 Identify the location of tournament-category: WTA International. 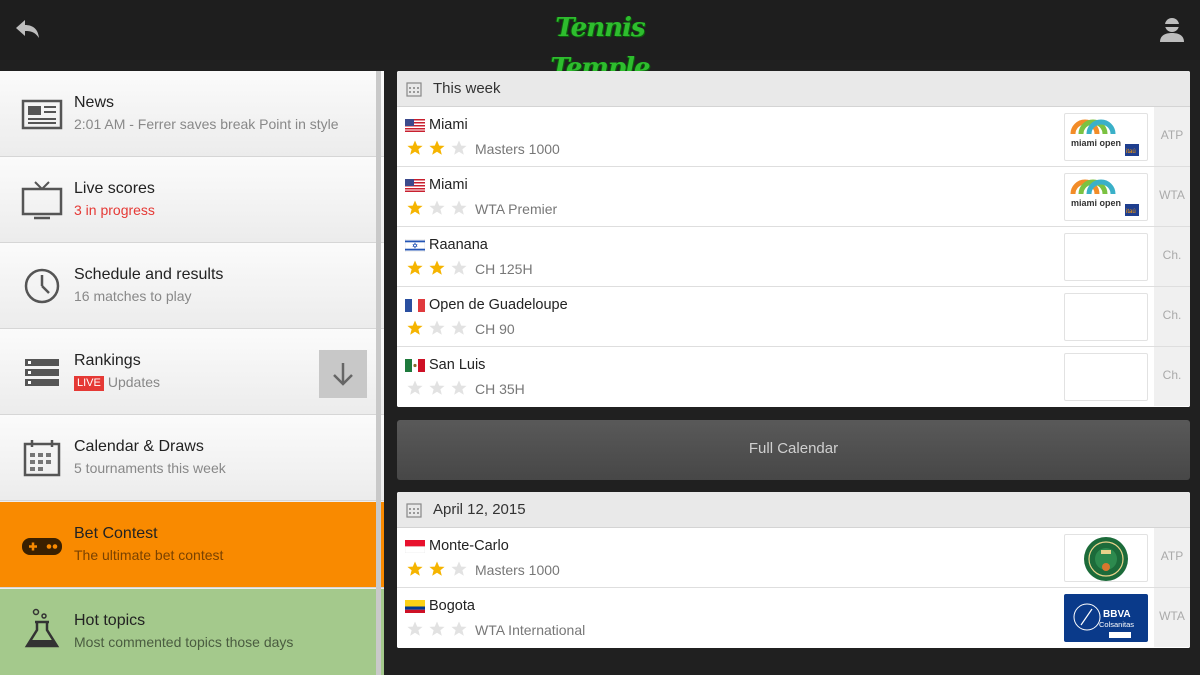
(530, 630).